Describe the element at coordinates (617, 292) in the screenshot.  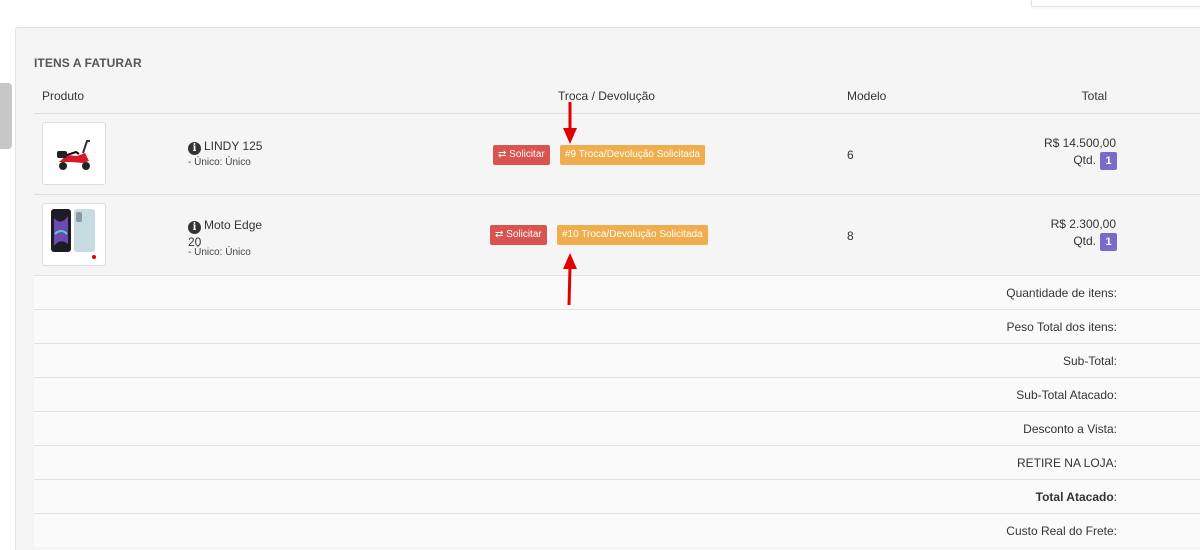
I see `summary-row-quantidade: Quantidade de itens:` at that location.